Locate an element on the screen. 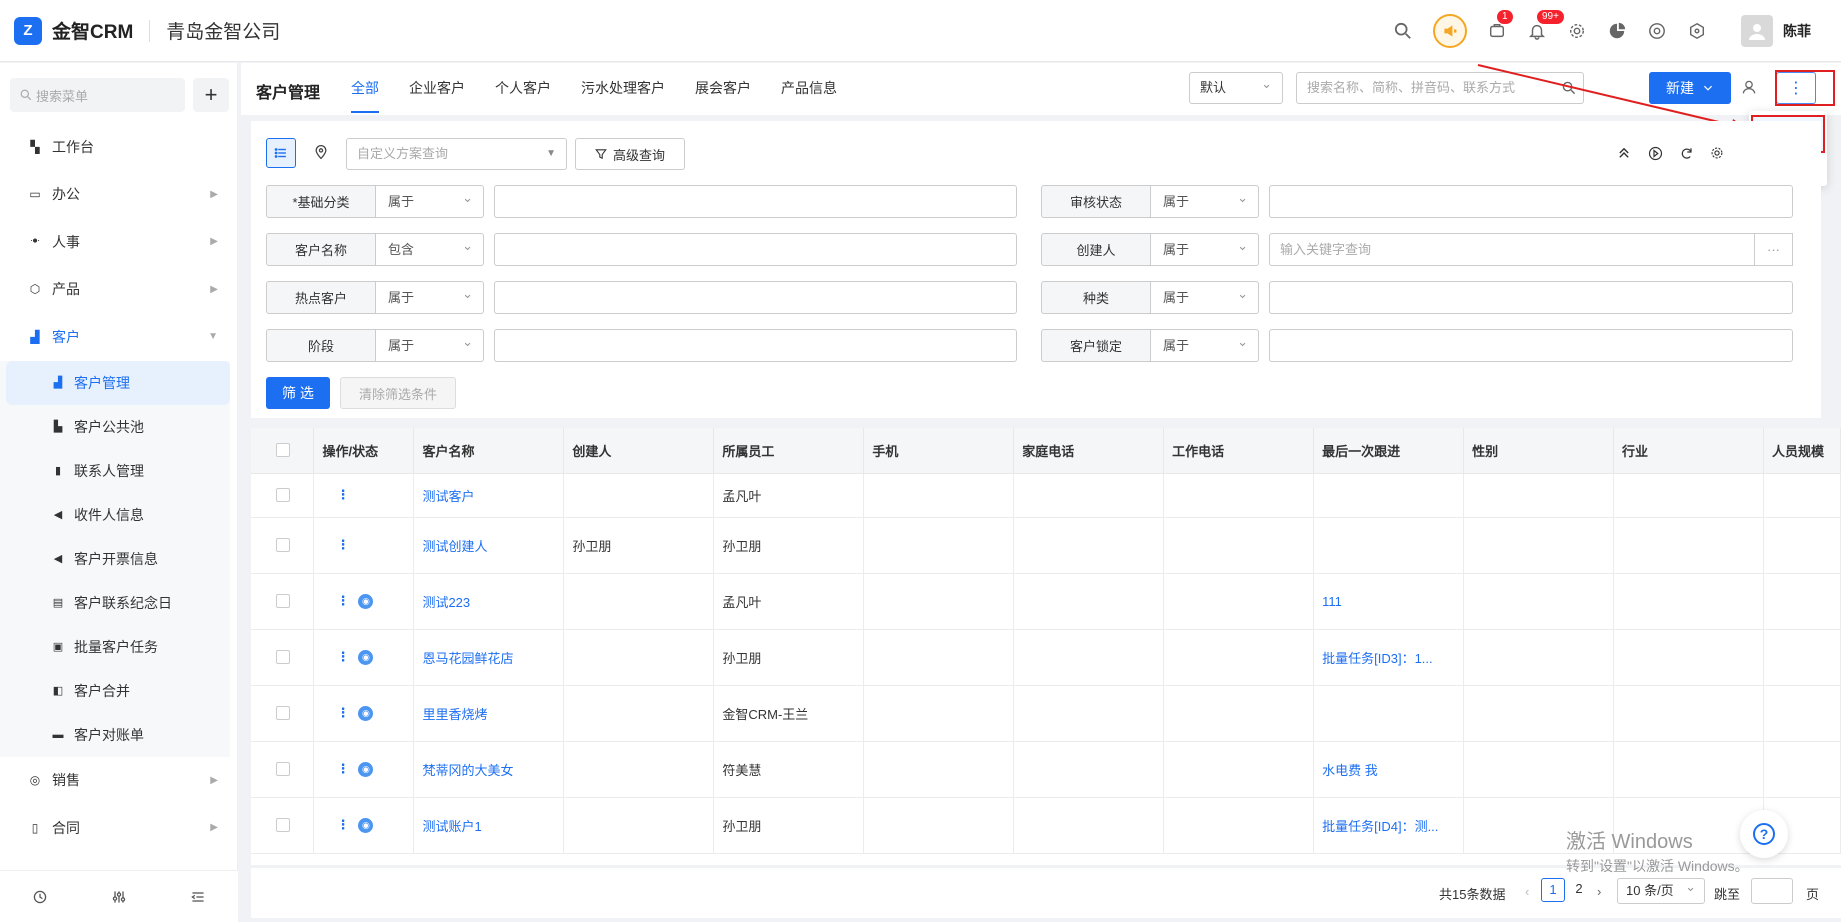  tab-product-info: 产品信息 is located at coordinates (809, 88).